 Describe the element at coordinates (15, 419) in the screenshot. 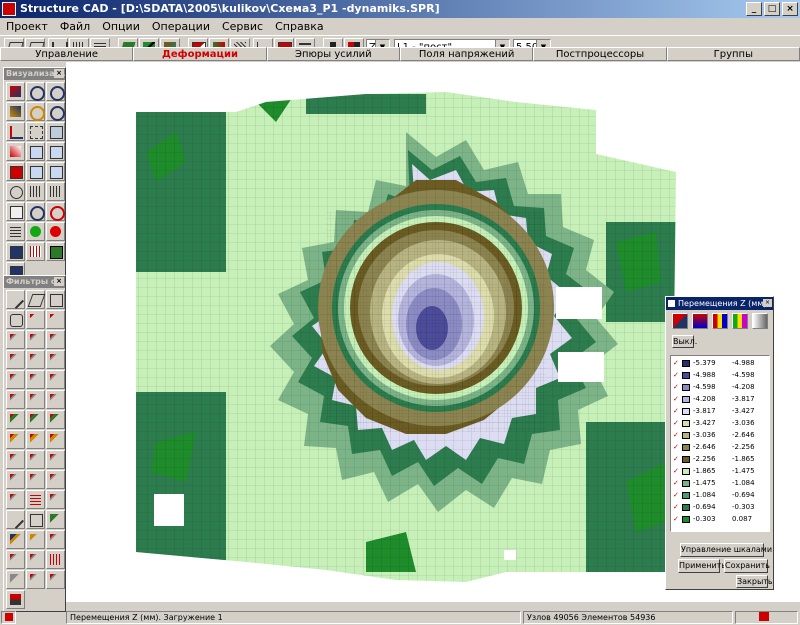

I see `filter-e1-button` at that location.